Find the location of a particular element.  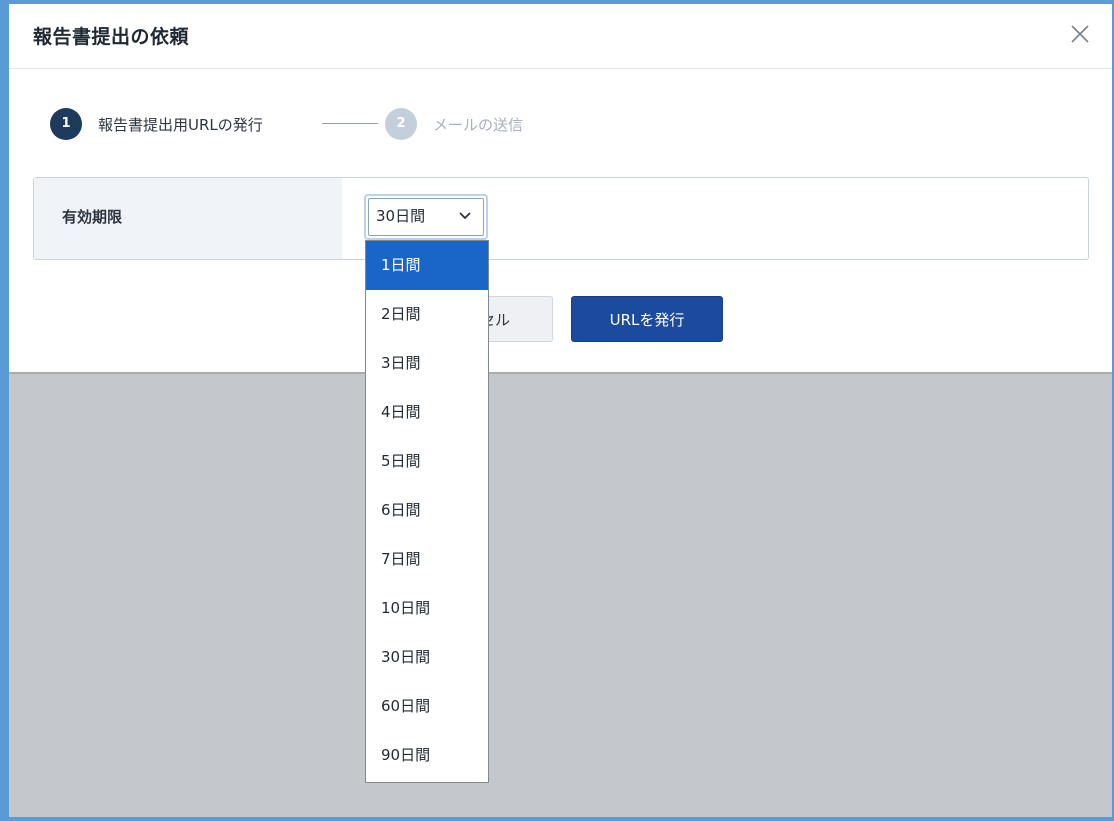

dropdown-option: 1日間 is located at coordinates (427, 265).